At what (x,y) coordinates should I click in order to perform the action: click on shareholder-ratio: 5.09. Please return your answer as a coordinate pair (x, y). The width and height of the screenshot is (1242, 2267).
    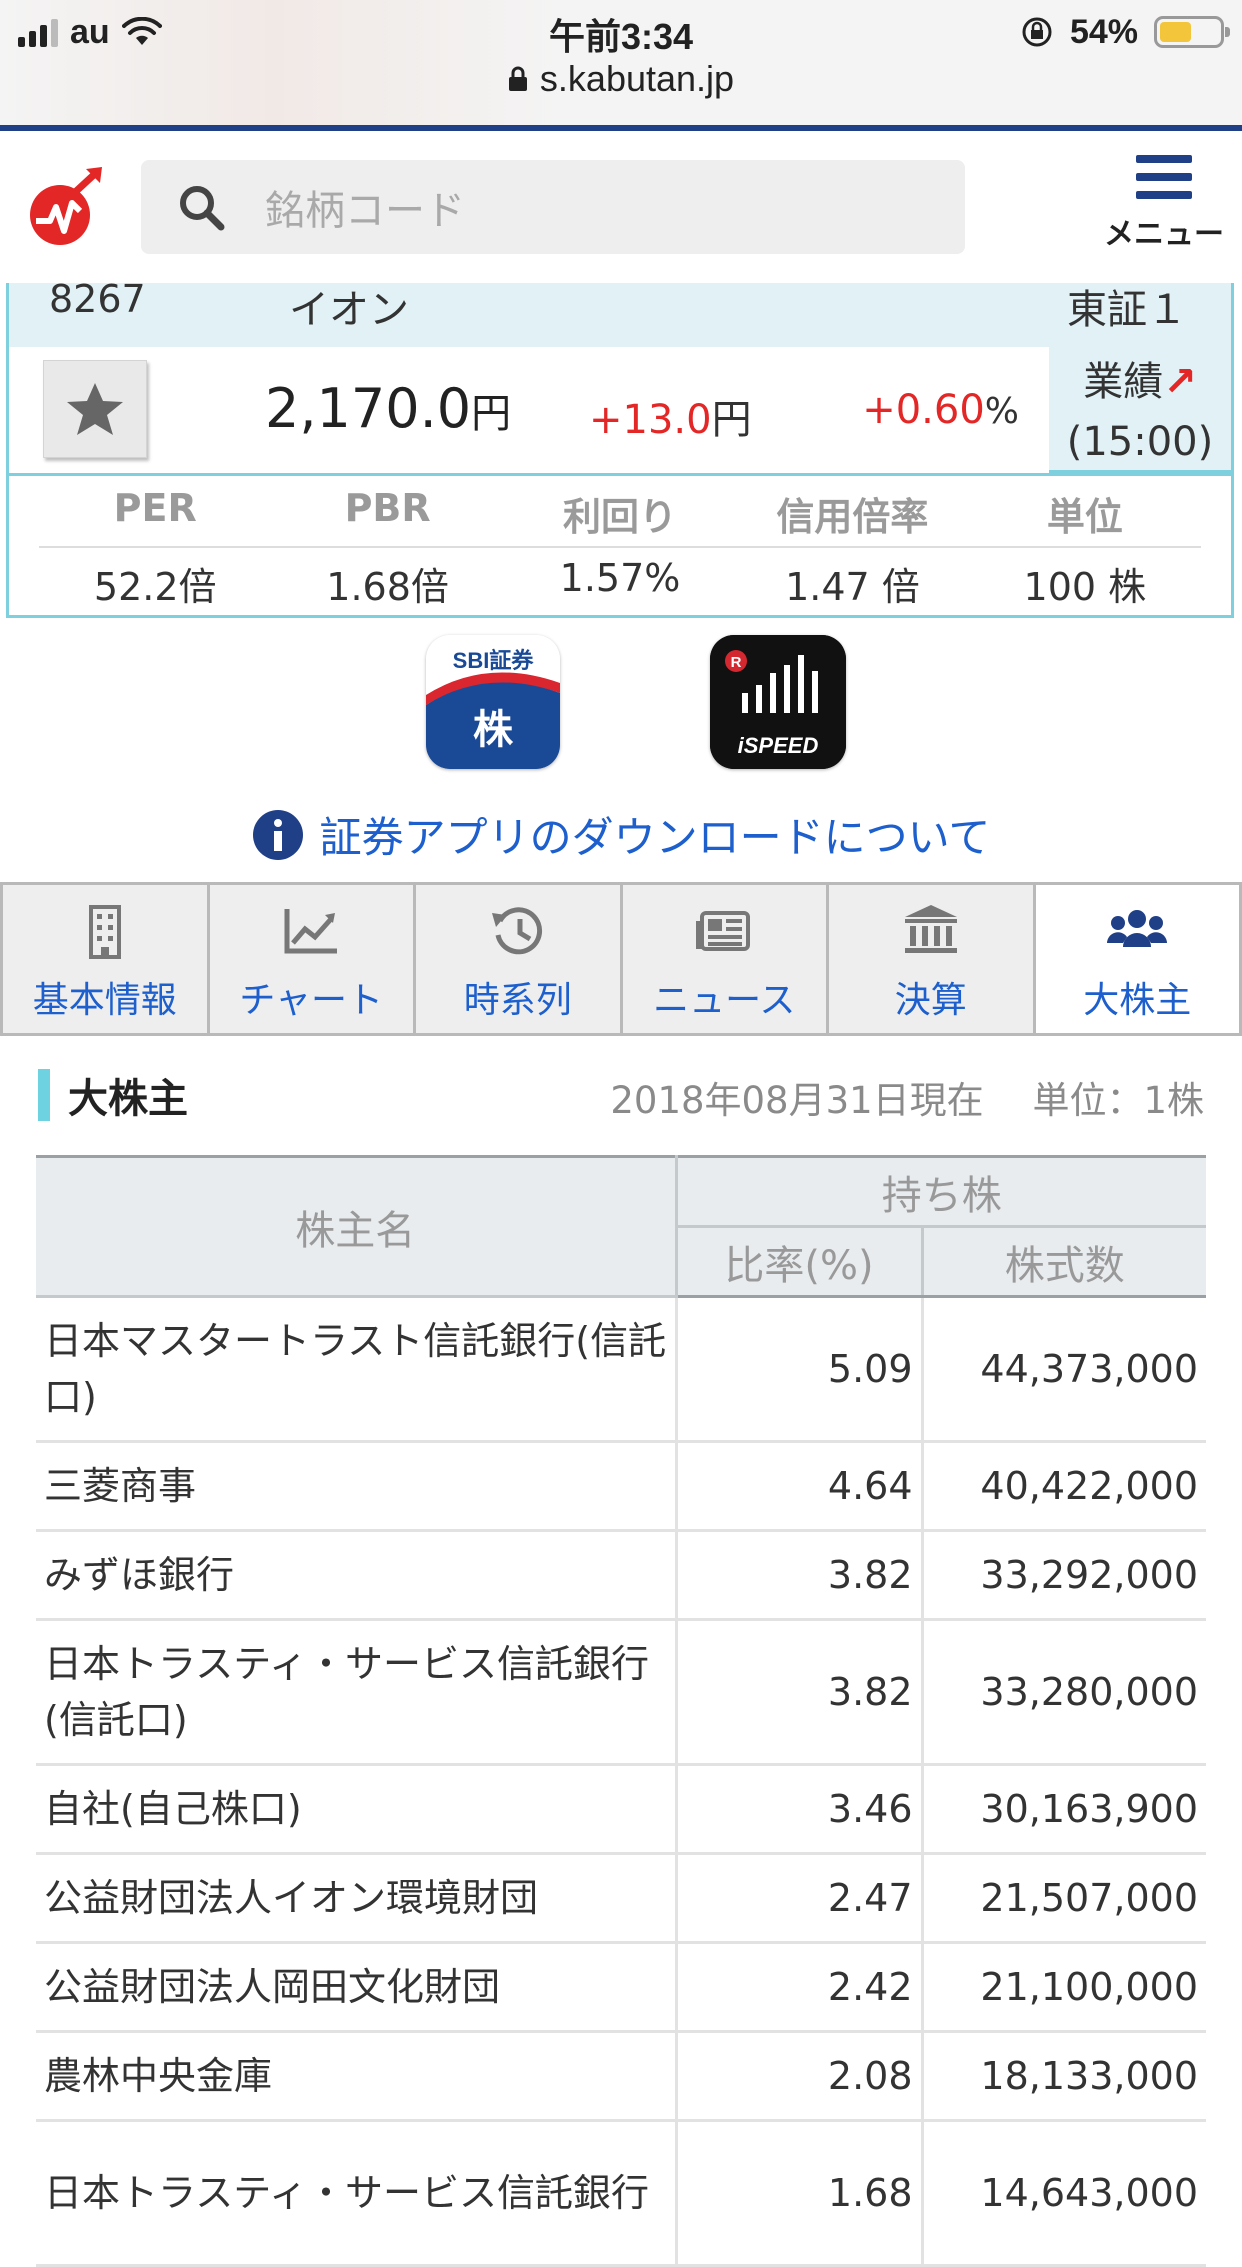
    Looking at the image, I should click on (799, 1369).